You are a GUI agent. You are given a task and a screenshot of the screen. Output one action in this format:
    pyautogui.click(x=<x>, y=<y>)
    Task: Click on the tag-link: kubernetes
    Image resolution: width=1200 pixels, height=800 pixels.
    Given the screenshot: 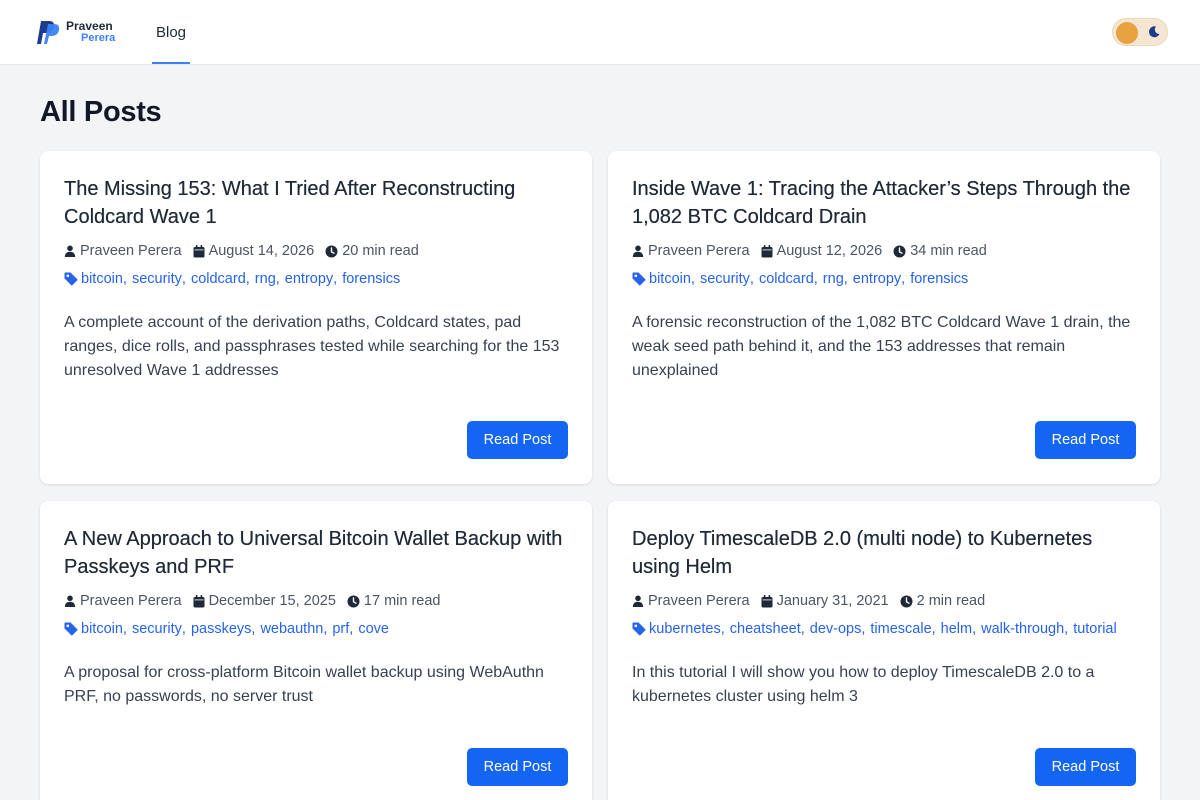 What is the action you would take?
    pyautogui.click(x=685, y=629)
    